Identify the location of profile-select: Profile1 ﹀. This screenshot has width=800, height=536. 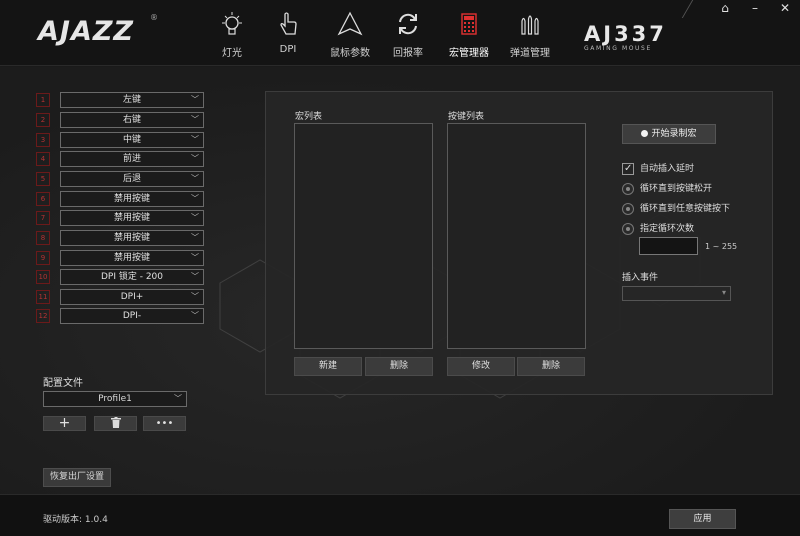
(115, 399).